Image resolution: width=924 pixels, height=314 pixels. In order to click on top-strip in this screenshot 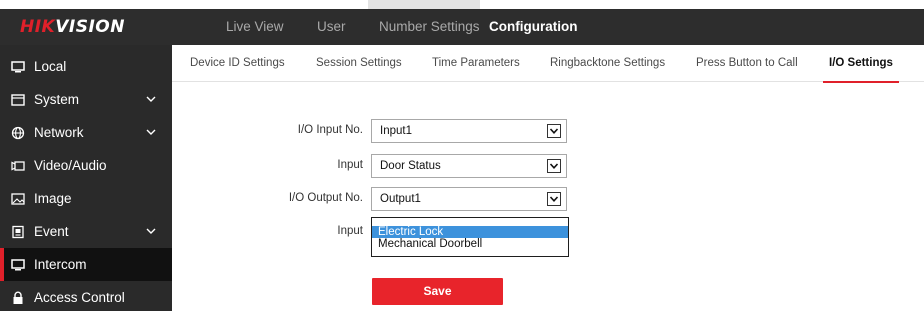, I will do `click(462, 4)`.